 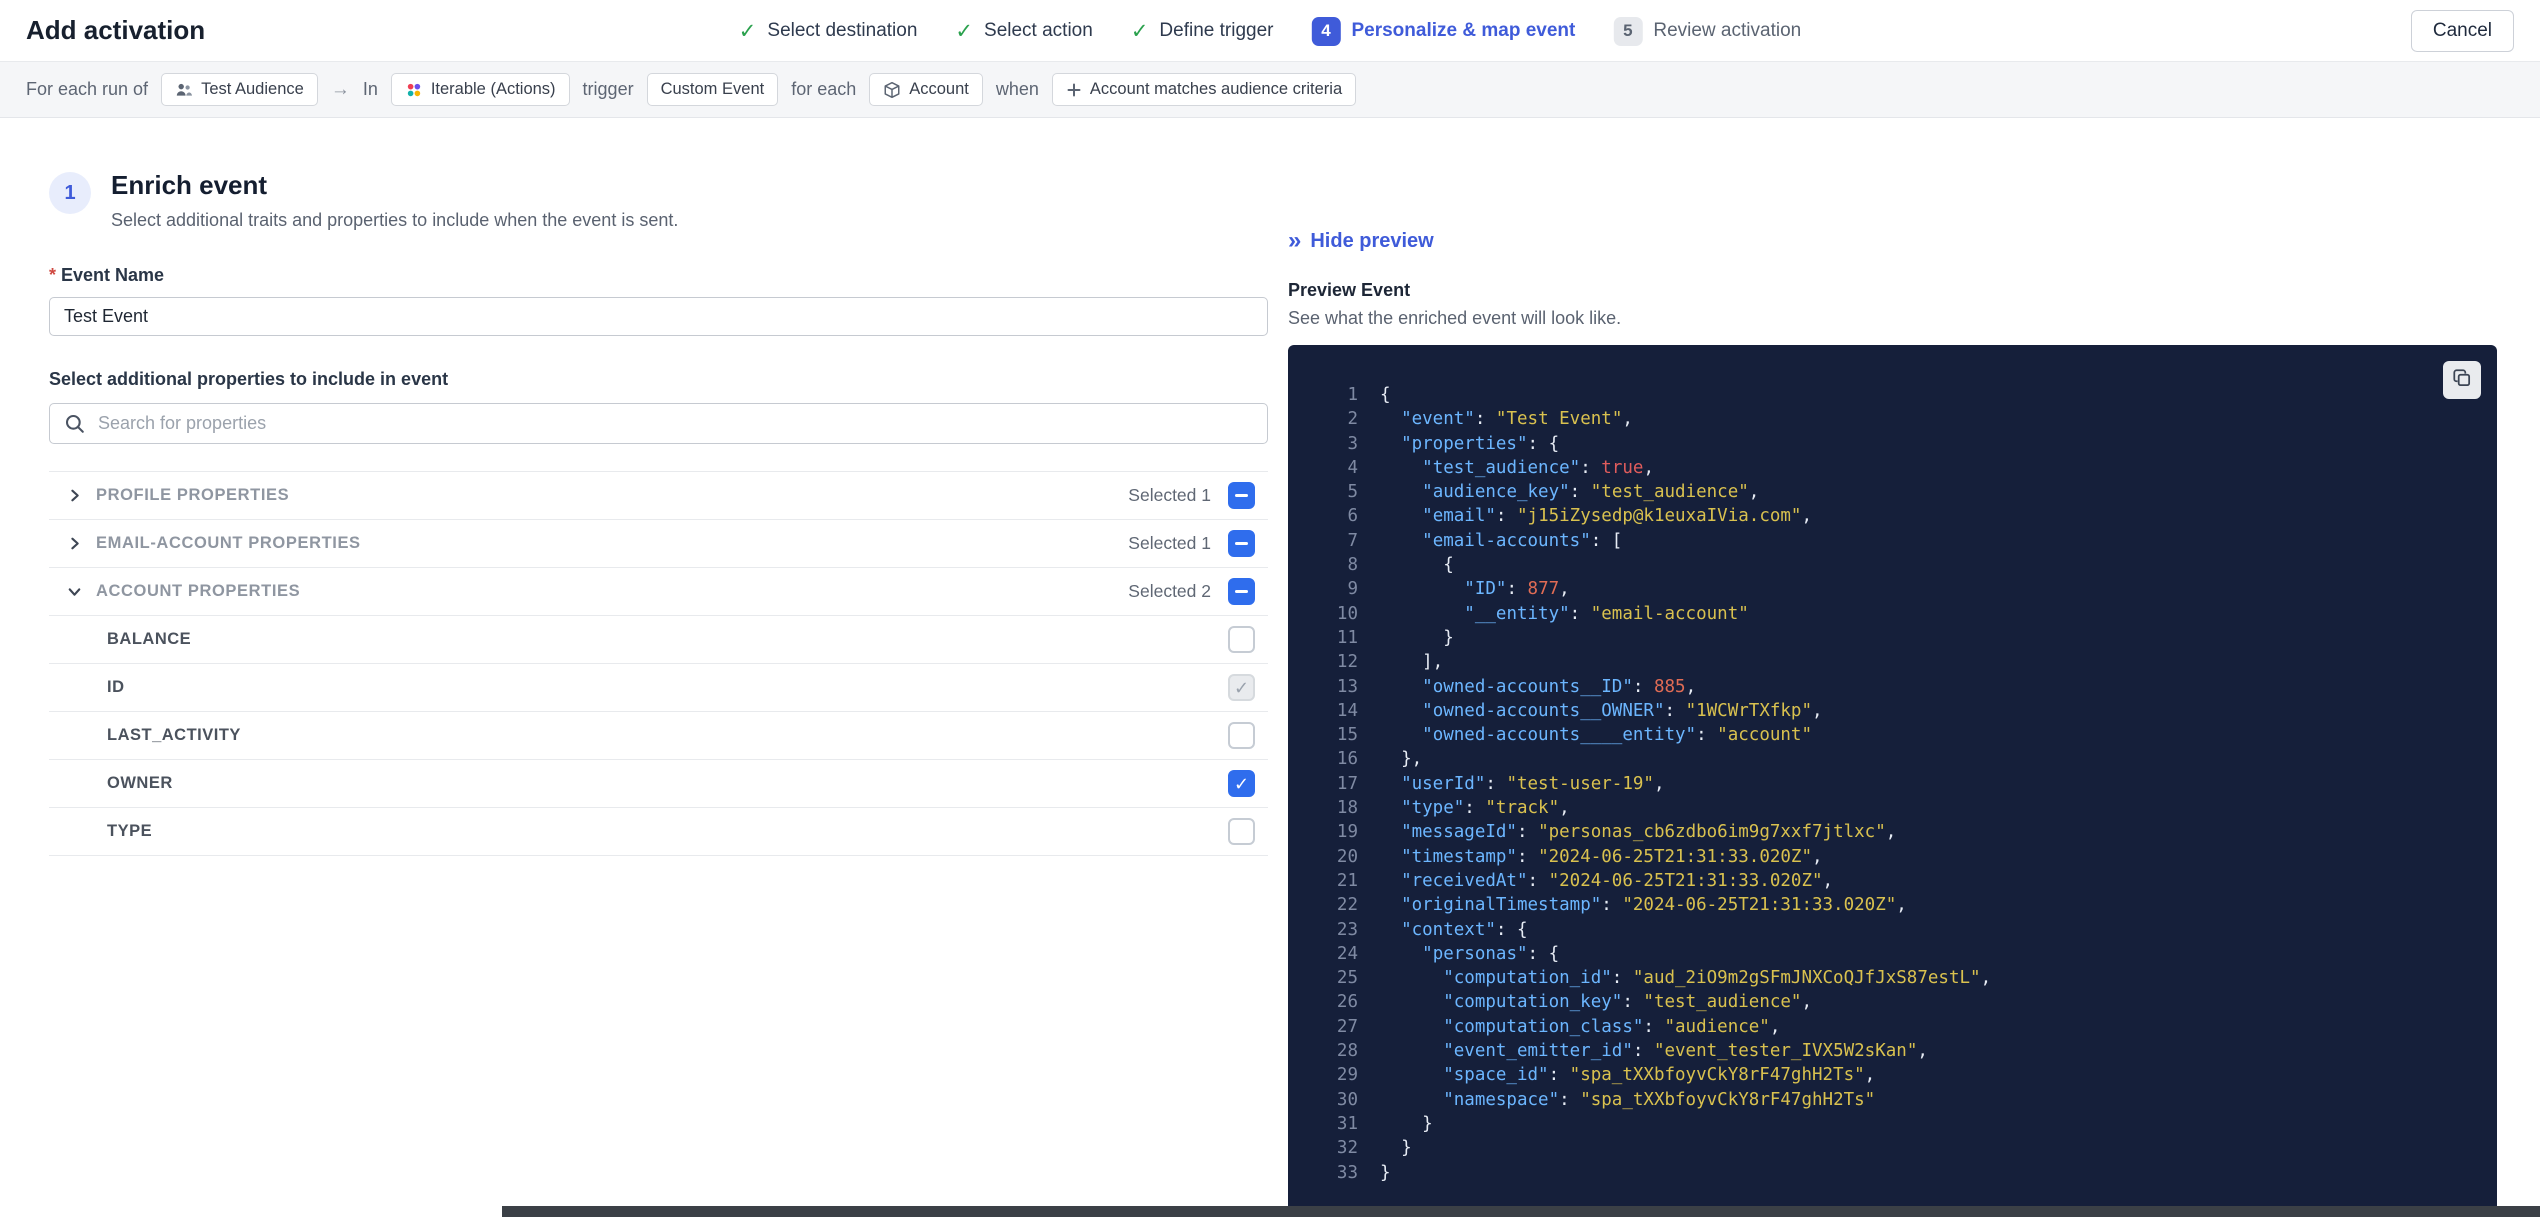 I want to click on hide-preview-label: Hide preview, so click(x=1372, y=241).